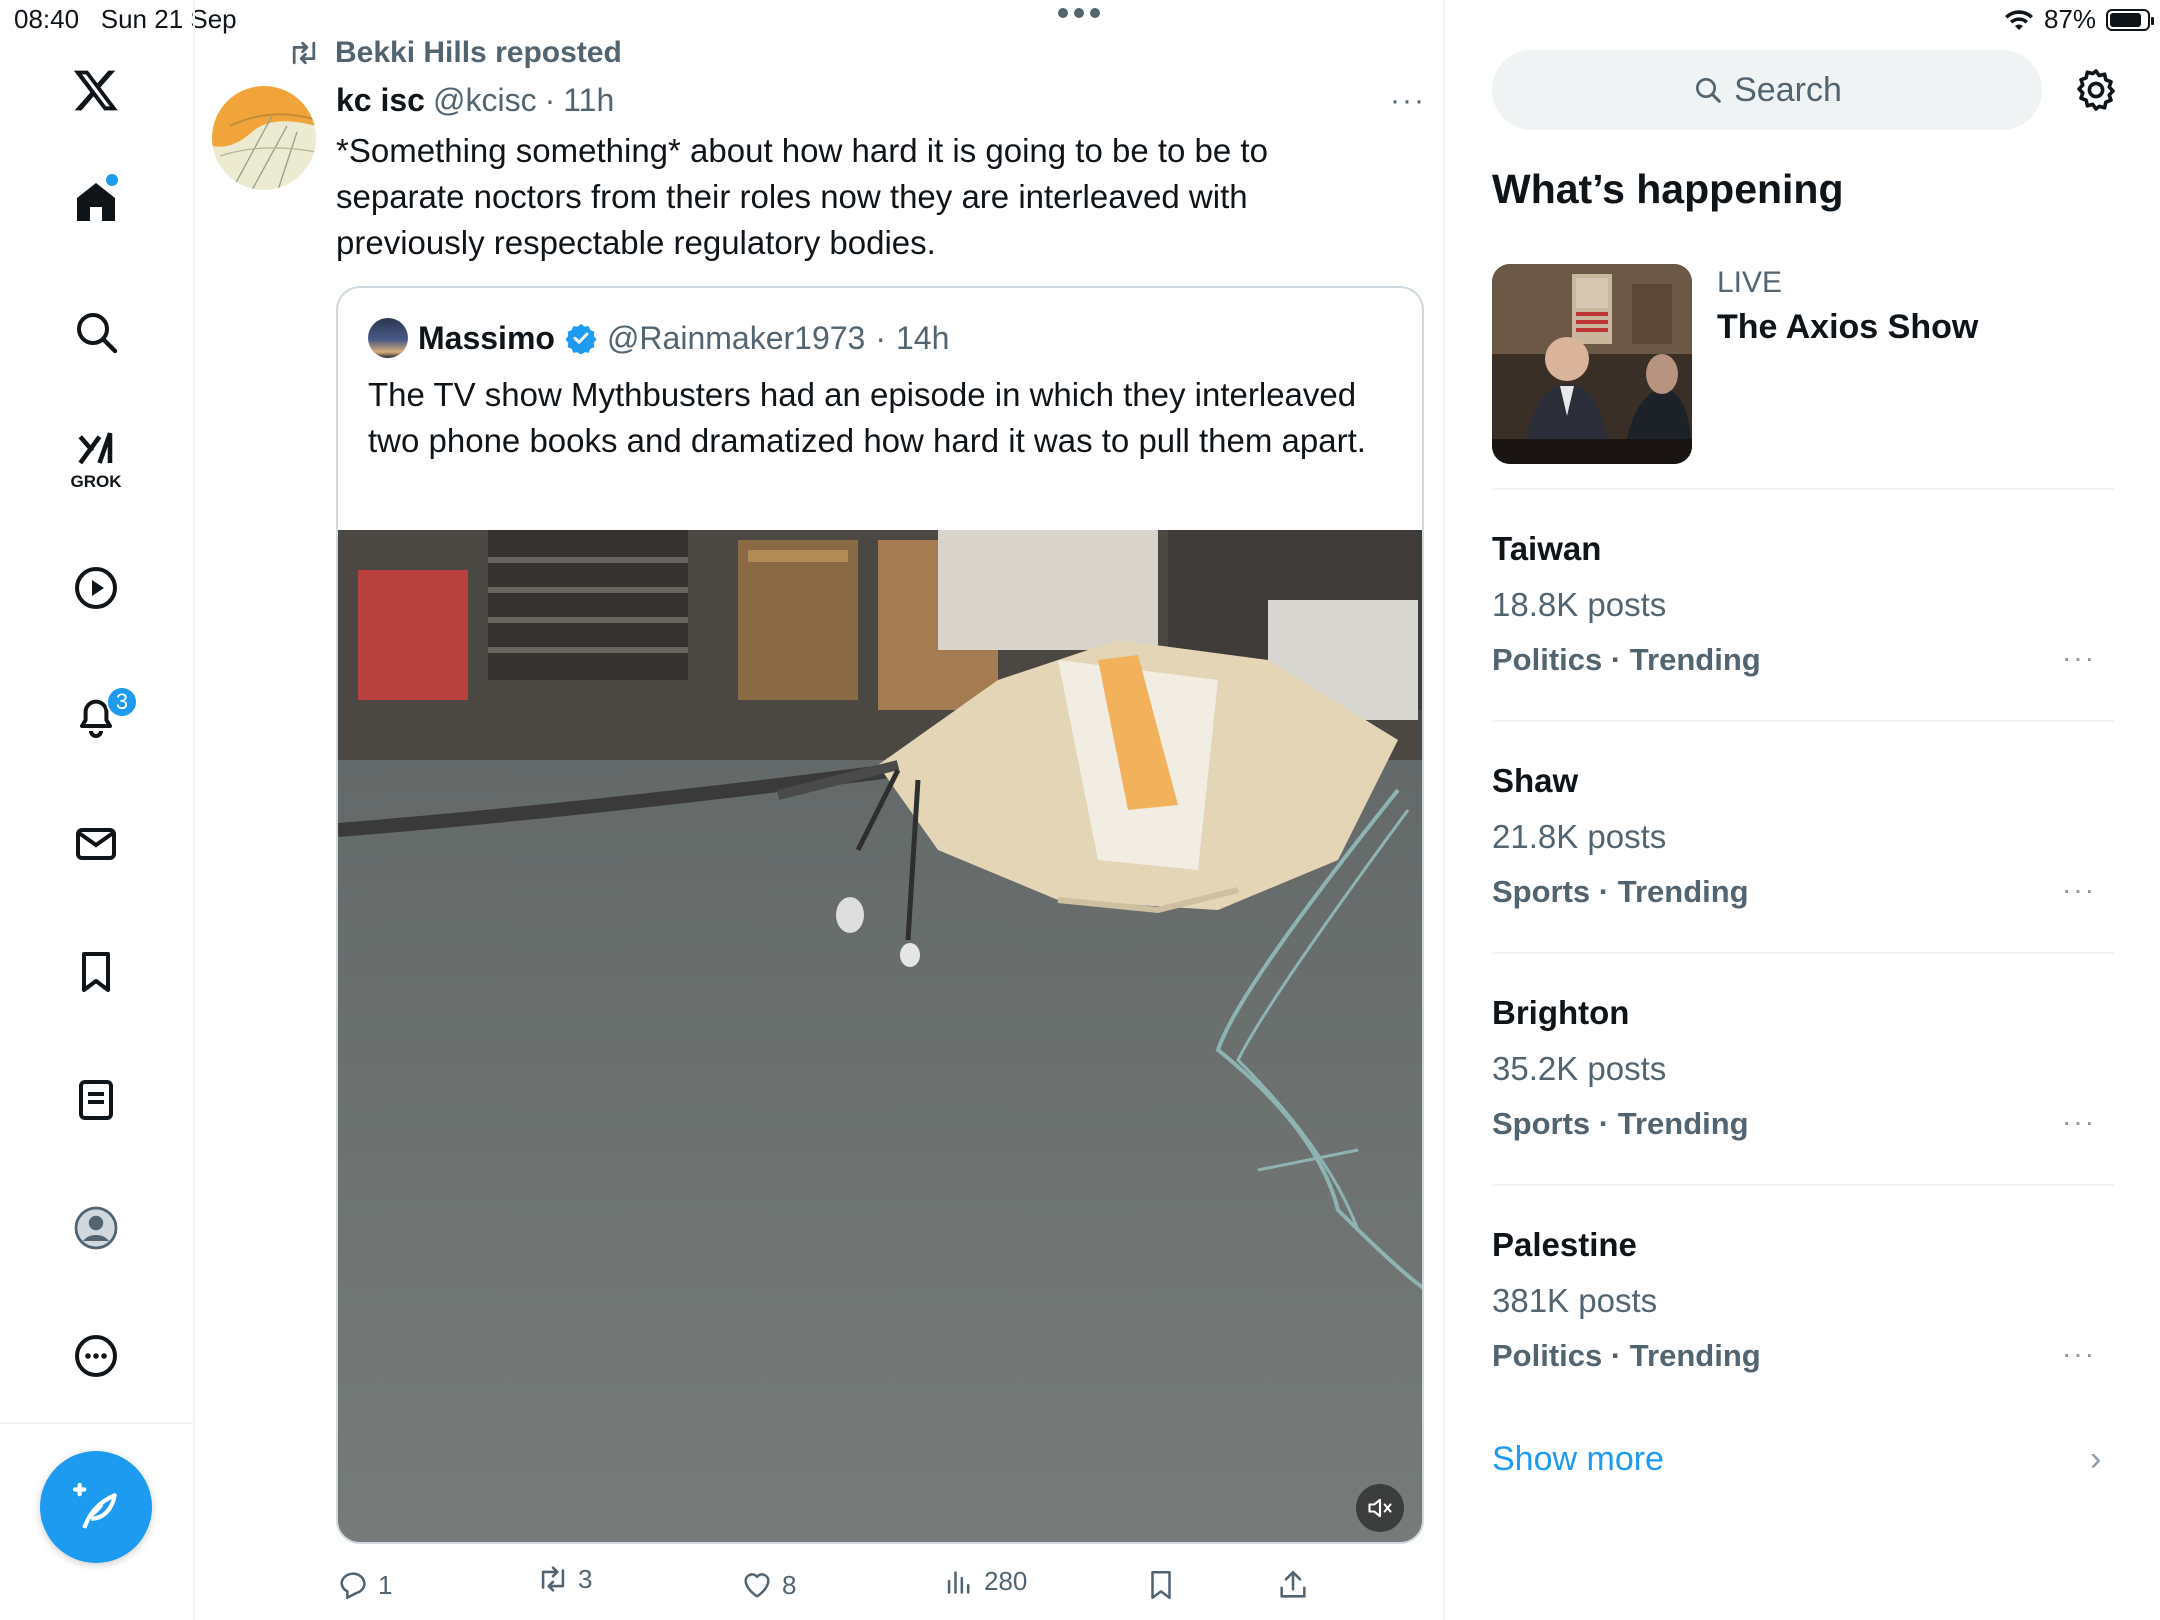  I want to click on home-unread-dot, so click(112, 180).